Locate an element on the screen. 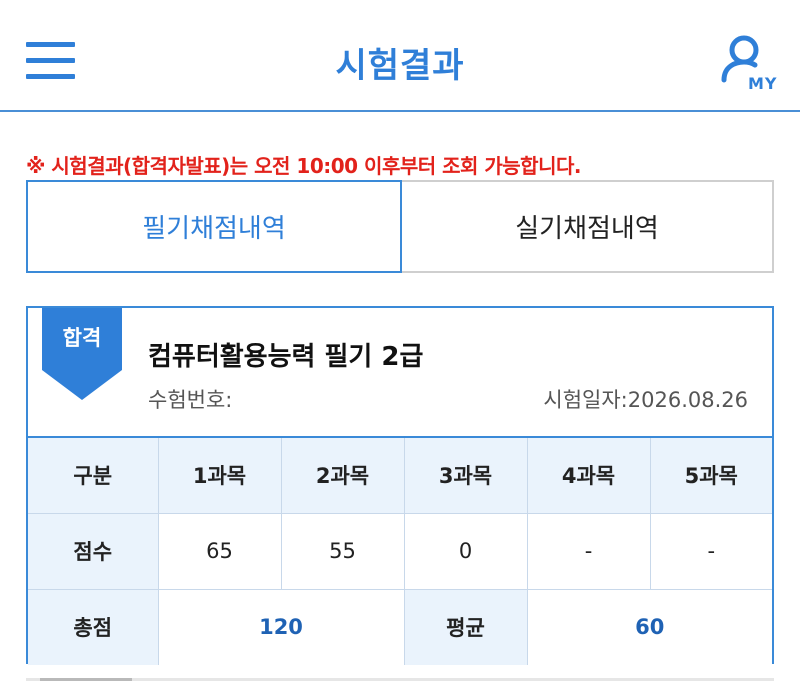  exam-name: 컴퓨터활용능력 필기 2급 is located at coordinates (286, 357).